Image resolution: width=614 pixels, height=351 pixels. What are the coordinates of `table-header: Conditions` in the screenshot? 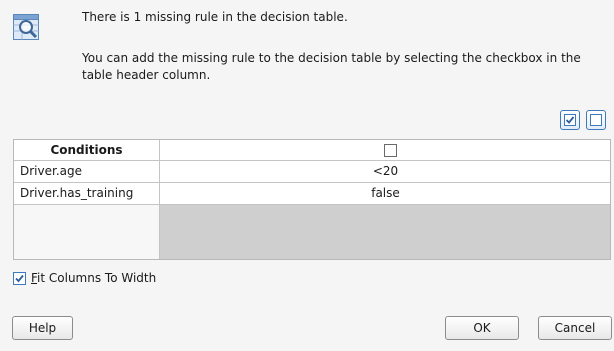 It's located at (312, 150).